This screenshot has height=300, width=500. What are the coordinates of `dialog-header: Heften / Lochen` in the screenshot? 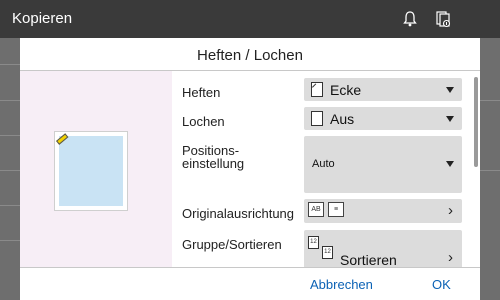 It's located at (250, 54).